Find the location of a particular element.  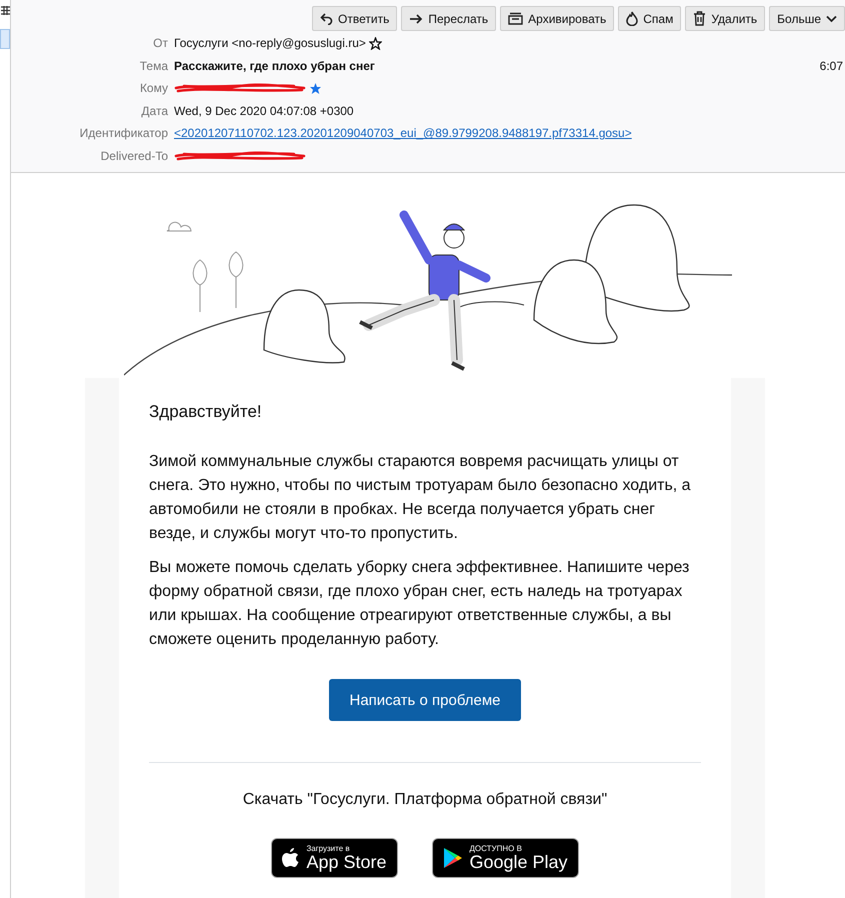

play-triangle-icon is located at coordinates (452, 858).